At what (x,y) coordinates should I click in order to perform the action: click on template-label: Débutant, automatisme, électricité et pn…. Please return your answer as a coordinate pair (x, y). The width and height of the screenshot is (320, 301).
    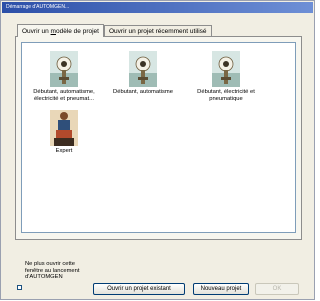
    Looking at the image, I should click on (64, 95).